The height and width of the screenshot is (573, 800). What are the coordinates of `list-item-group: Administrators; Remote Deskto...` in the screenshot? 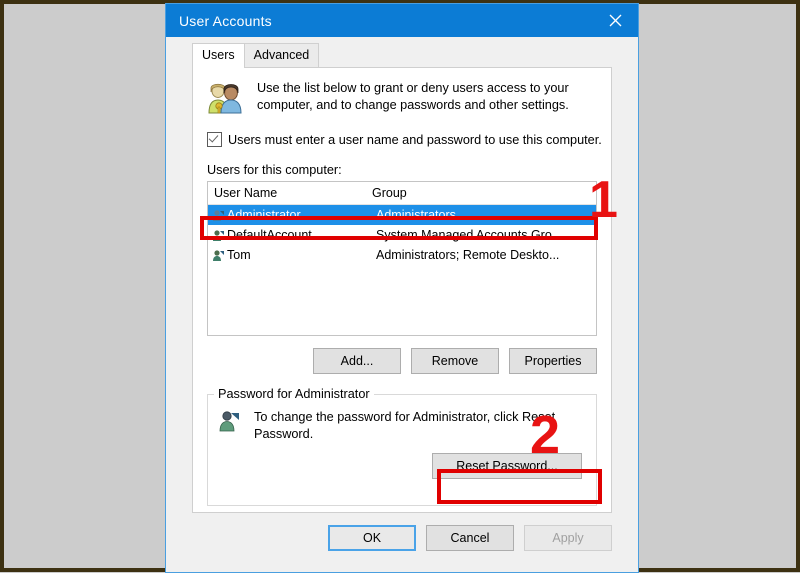 It's located at (468, 255).